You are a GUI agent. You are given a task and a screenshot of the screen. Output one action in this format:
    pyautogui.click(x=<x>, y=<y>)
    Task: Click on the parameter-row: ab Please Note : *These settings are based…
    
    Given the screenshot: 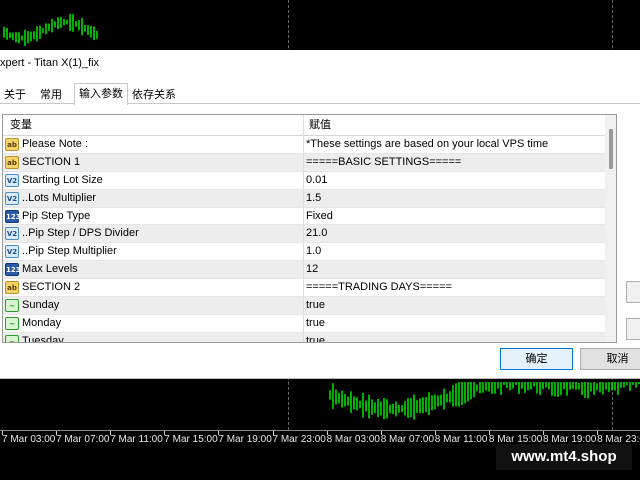 What is the action you would take?
    pyautogui.click(x=304, y=145)
    